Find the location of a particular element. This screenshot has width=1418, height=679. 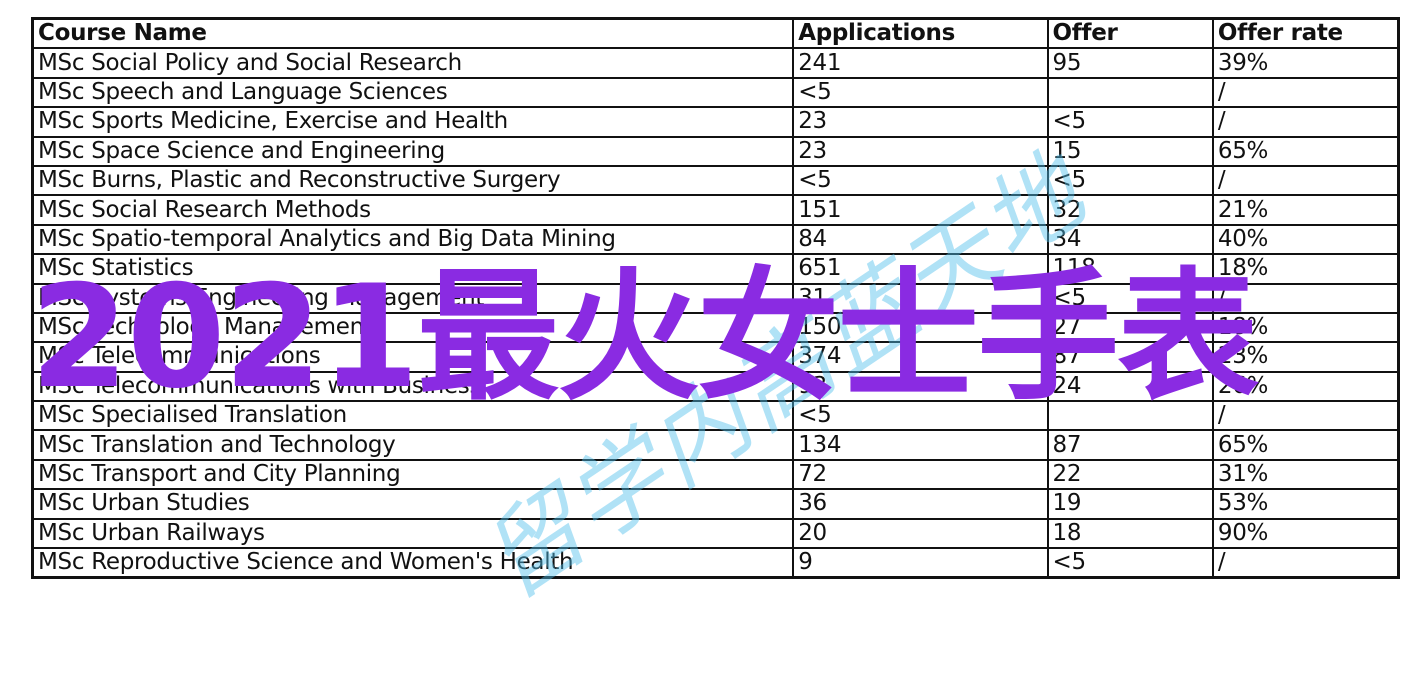

course-name-cell: MSc Sports Medicine, Exercise and Health is located at coordinates (413, 122).